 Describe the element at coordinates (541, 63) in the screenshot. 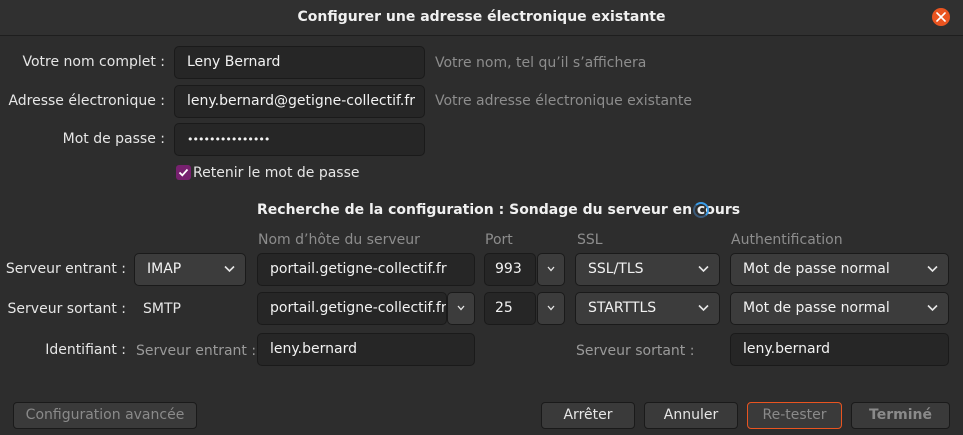

I see `name-hint: Votre nom, tel qu’il s’affichera` at that location.